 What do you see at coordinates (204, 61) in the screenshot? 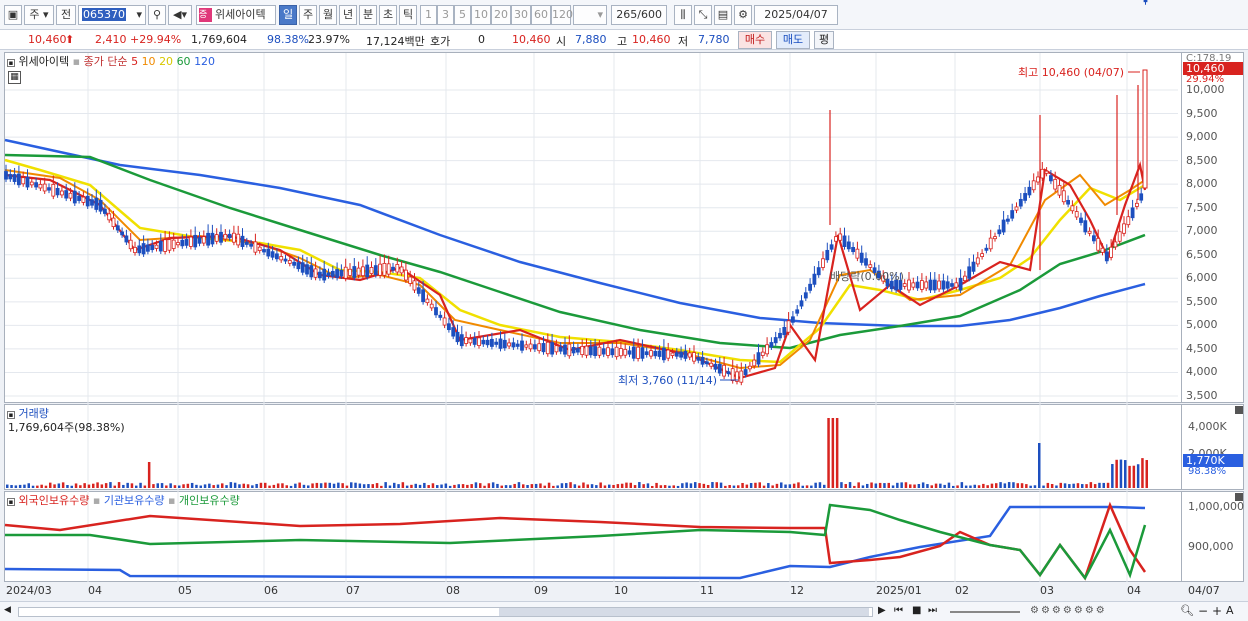
I see `ma-120-label: 120` at bounding box center [204, 61].